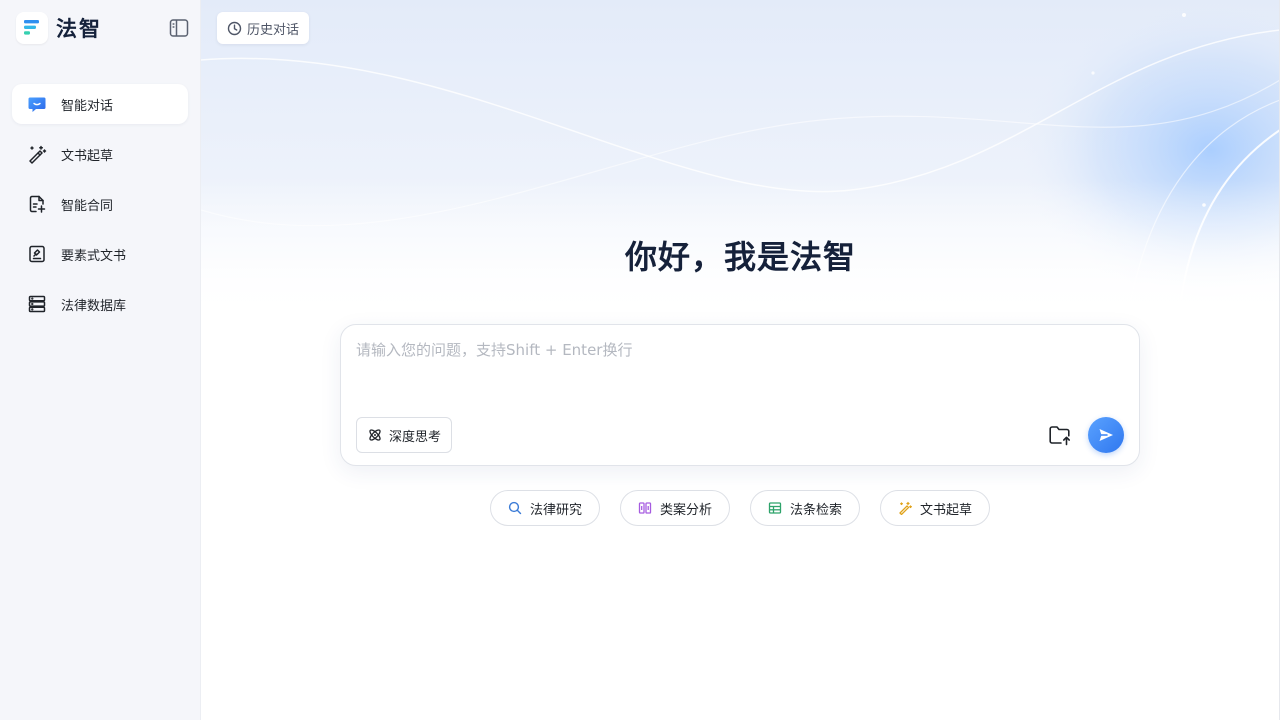  Describe the element at coordinates (1060, 435) in the screenshot. I see `upload-file-icon` at that location.